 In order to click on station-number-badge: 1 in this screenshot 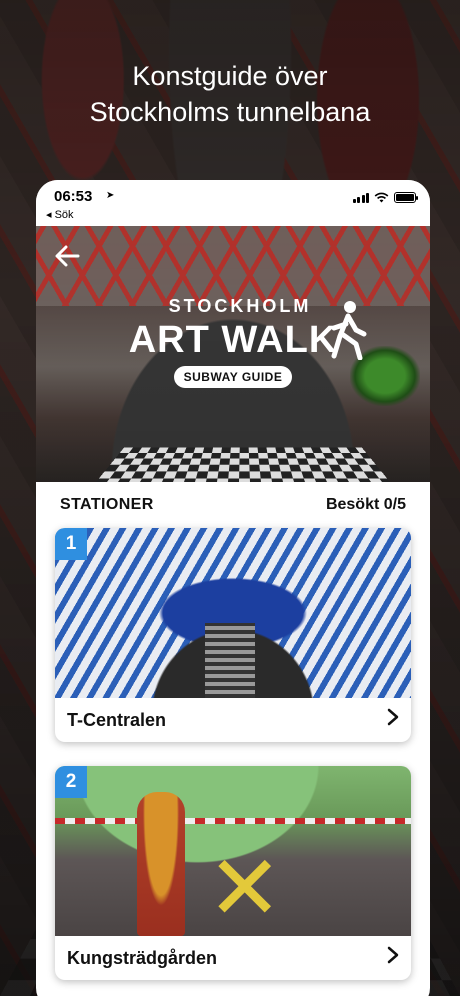, I will do `click(71, 544)`.